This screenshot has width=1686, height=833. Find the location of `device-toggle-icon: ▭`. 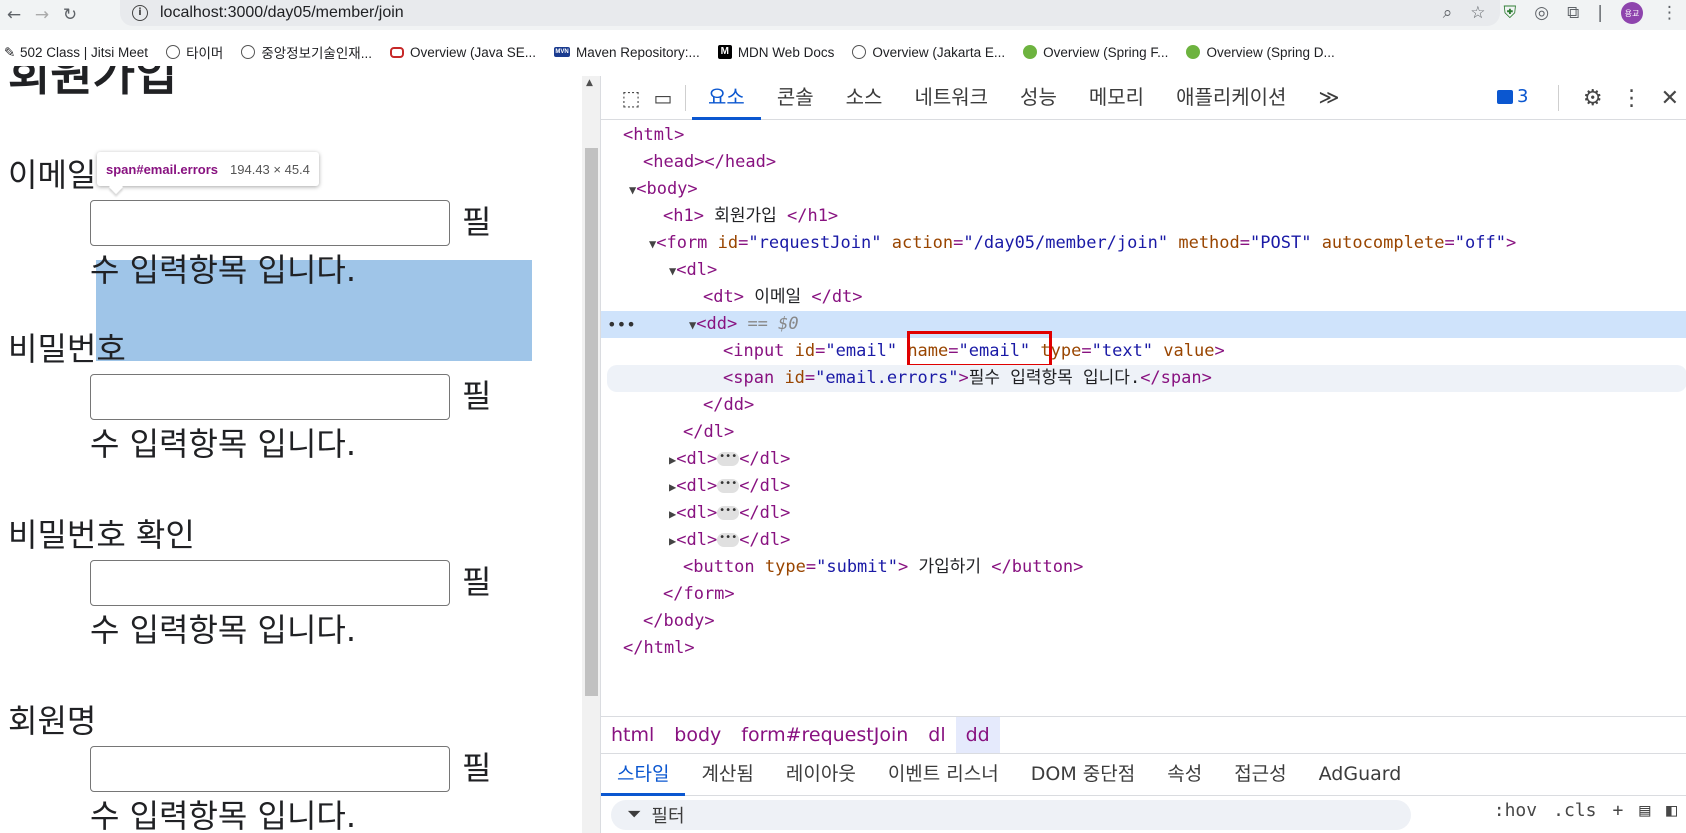

device-toggle-icon: ▭ is located at coordinates (663, 98).